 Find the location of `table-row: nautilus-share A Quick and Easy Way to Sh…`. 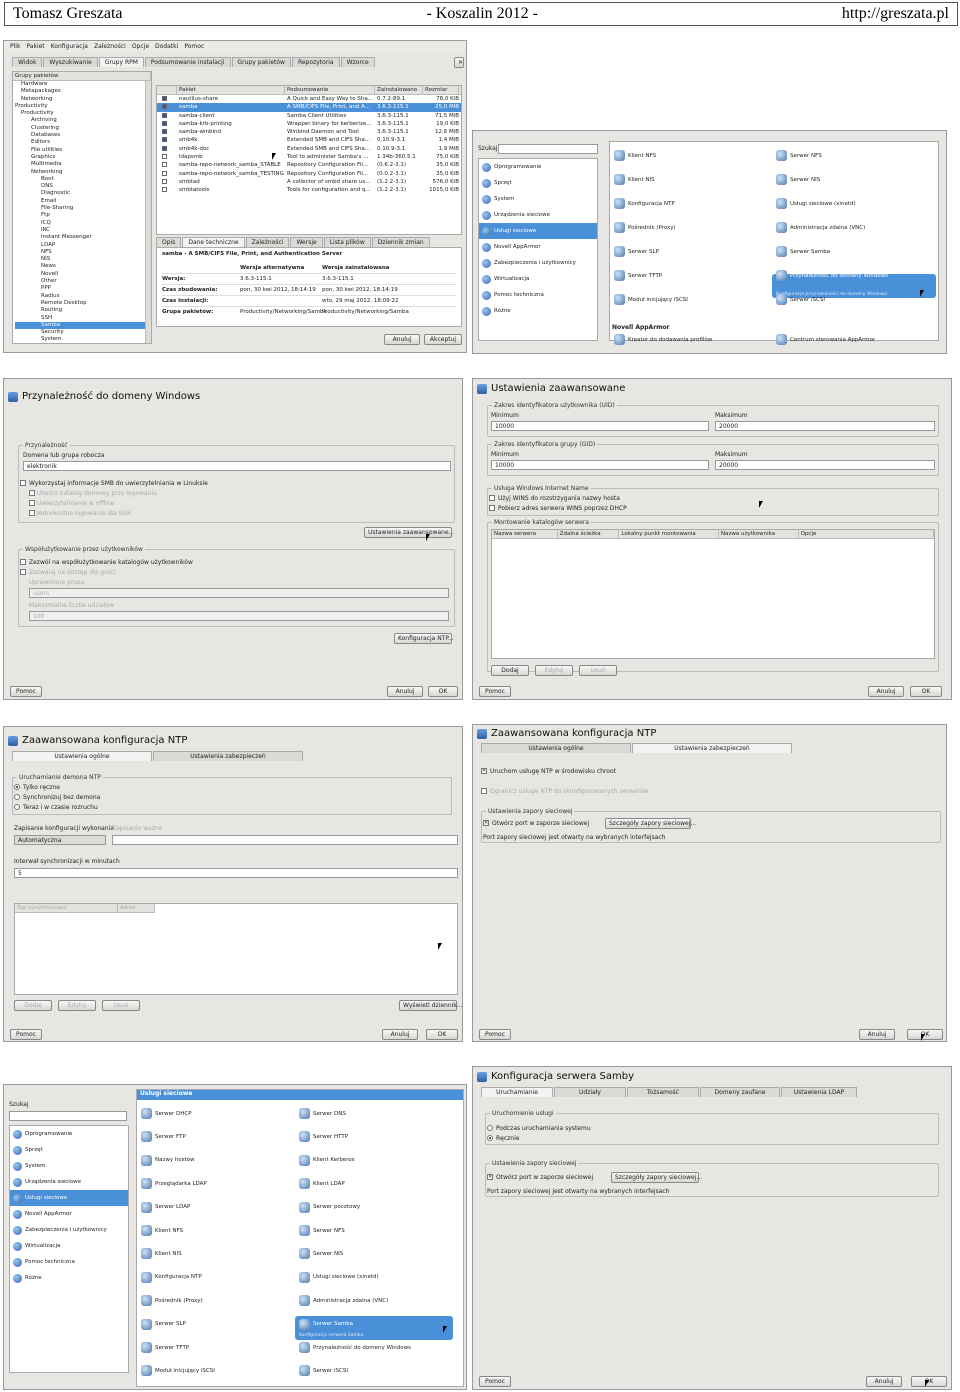

table-row: nautilus-share A Quick and Easy Way to Sh… is located at coordinates (309, 99).